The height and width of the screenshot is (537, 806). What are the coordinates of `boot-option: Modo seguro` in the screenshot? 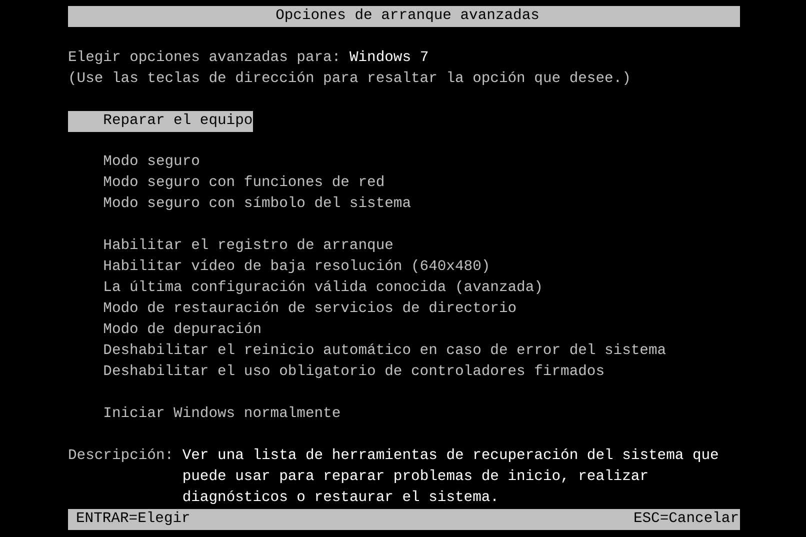 It's located at (134, 163).